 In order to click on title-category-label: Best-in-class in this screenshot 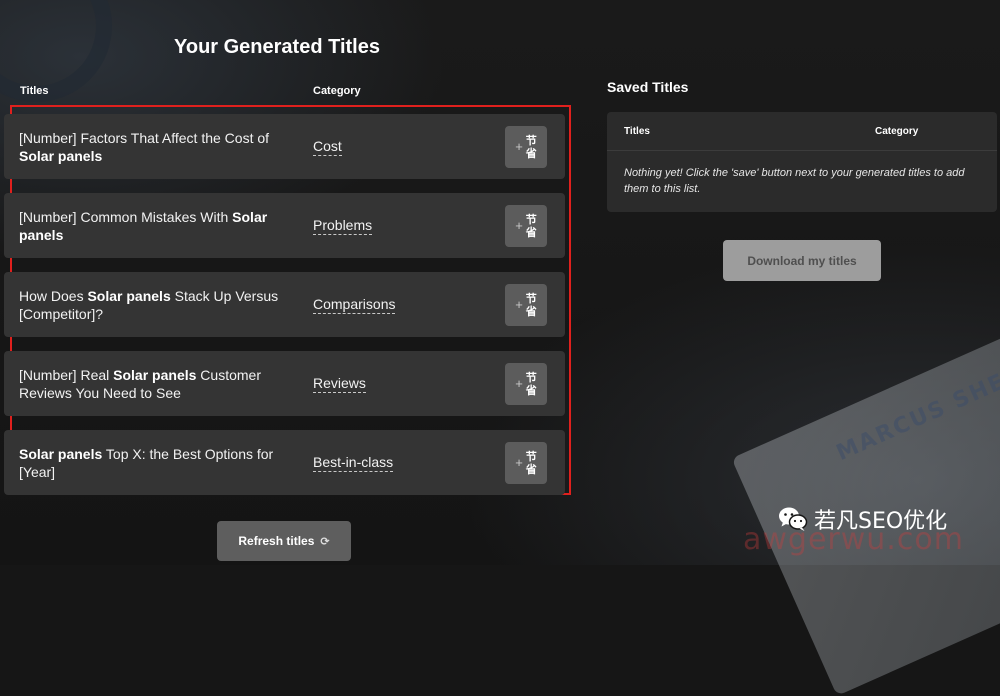, I will do `click(353, 463)`.